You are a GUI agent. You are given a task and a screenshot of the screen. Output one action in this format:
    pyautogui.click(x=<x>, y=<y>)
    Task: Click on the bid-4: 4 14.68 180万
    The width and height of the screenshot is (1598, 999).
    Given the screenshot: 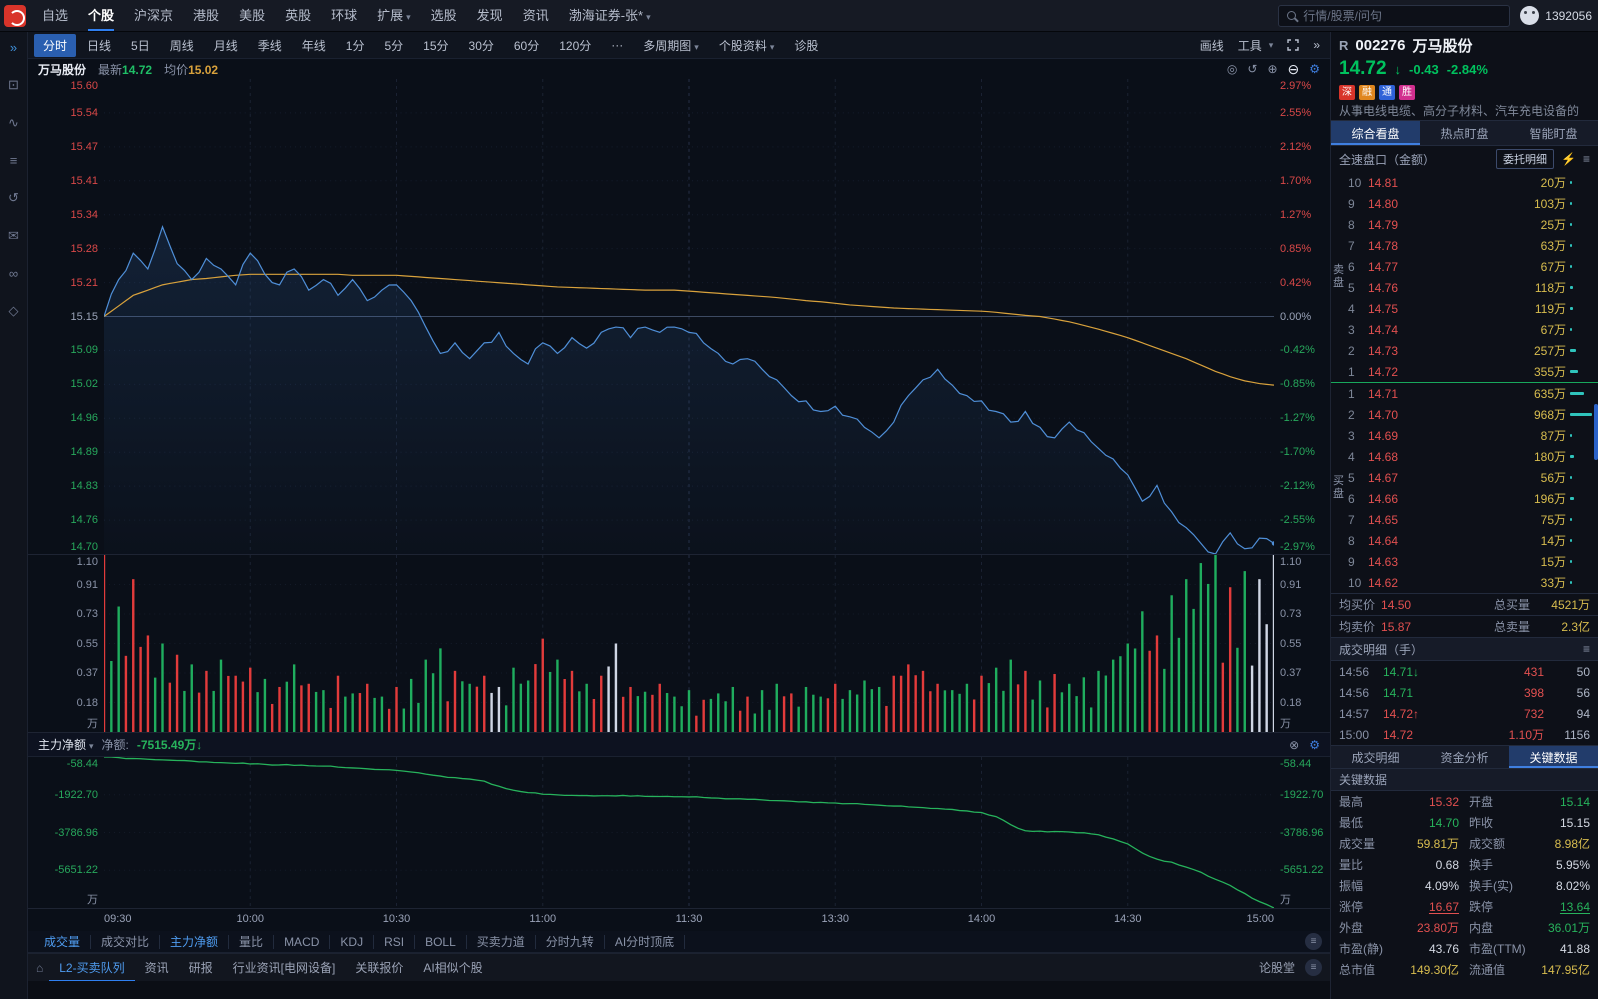 What is the action you would take?
    pyautogui.click(x=1472, y=456)
    